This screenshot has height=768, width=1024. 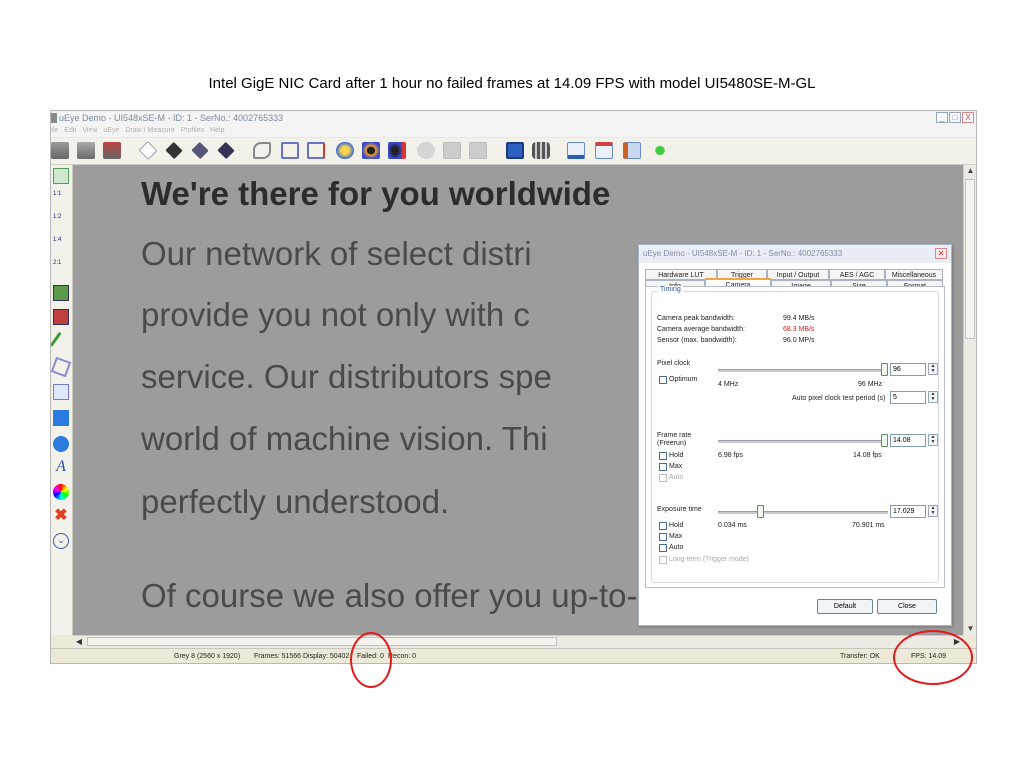 What do you see at coordinates (111, 131) in the screenshot?
I see `menu-ueye: uEye` at bounding box center [111, 131].